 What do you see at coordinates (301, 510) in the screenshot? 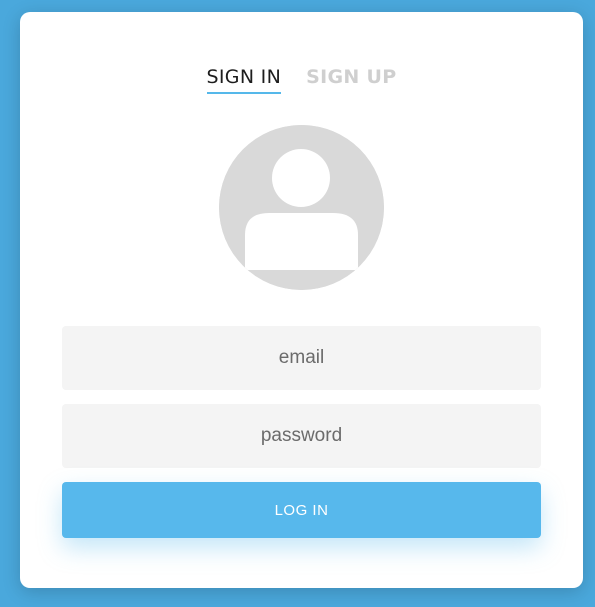
I see `login-button: LOG IN` at bounding box center [301, 510].